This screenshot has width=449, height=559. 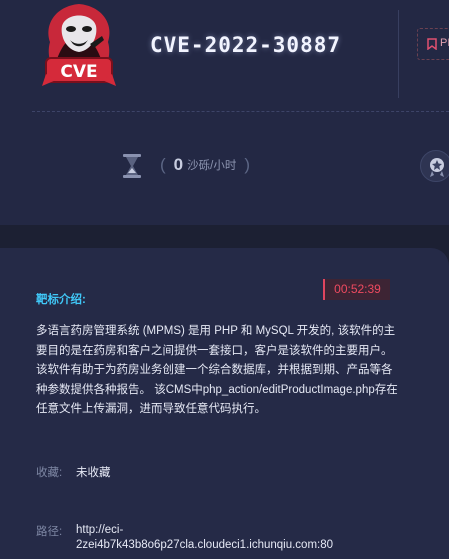 I want to click on bookmark-icon, so click(x=432, y=44).